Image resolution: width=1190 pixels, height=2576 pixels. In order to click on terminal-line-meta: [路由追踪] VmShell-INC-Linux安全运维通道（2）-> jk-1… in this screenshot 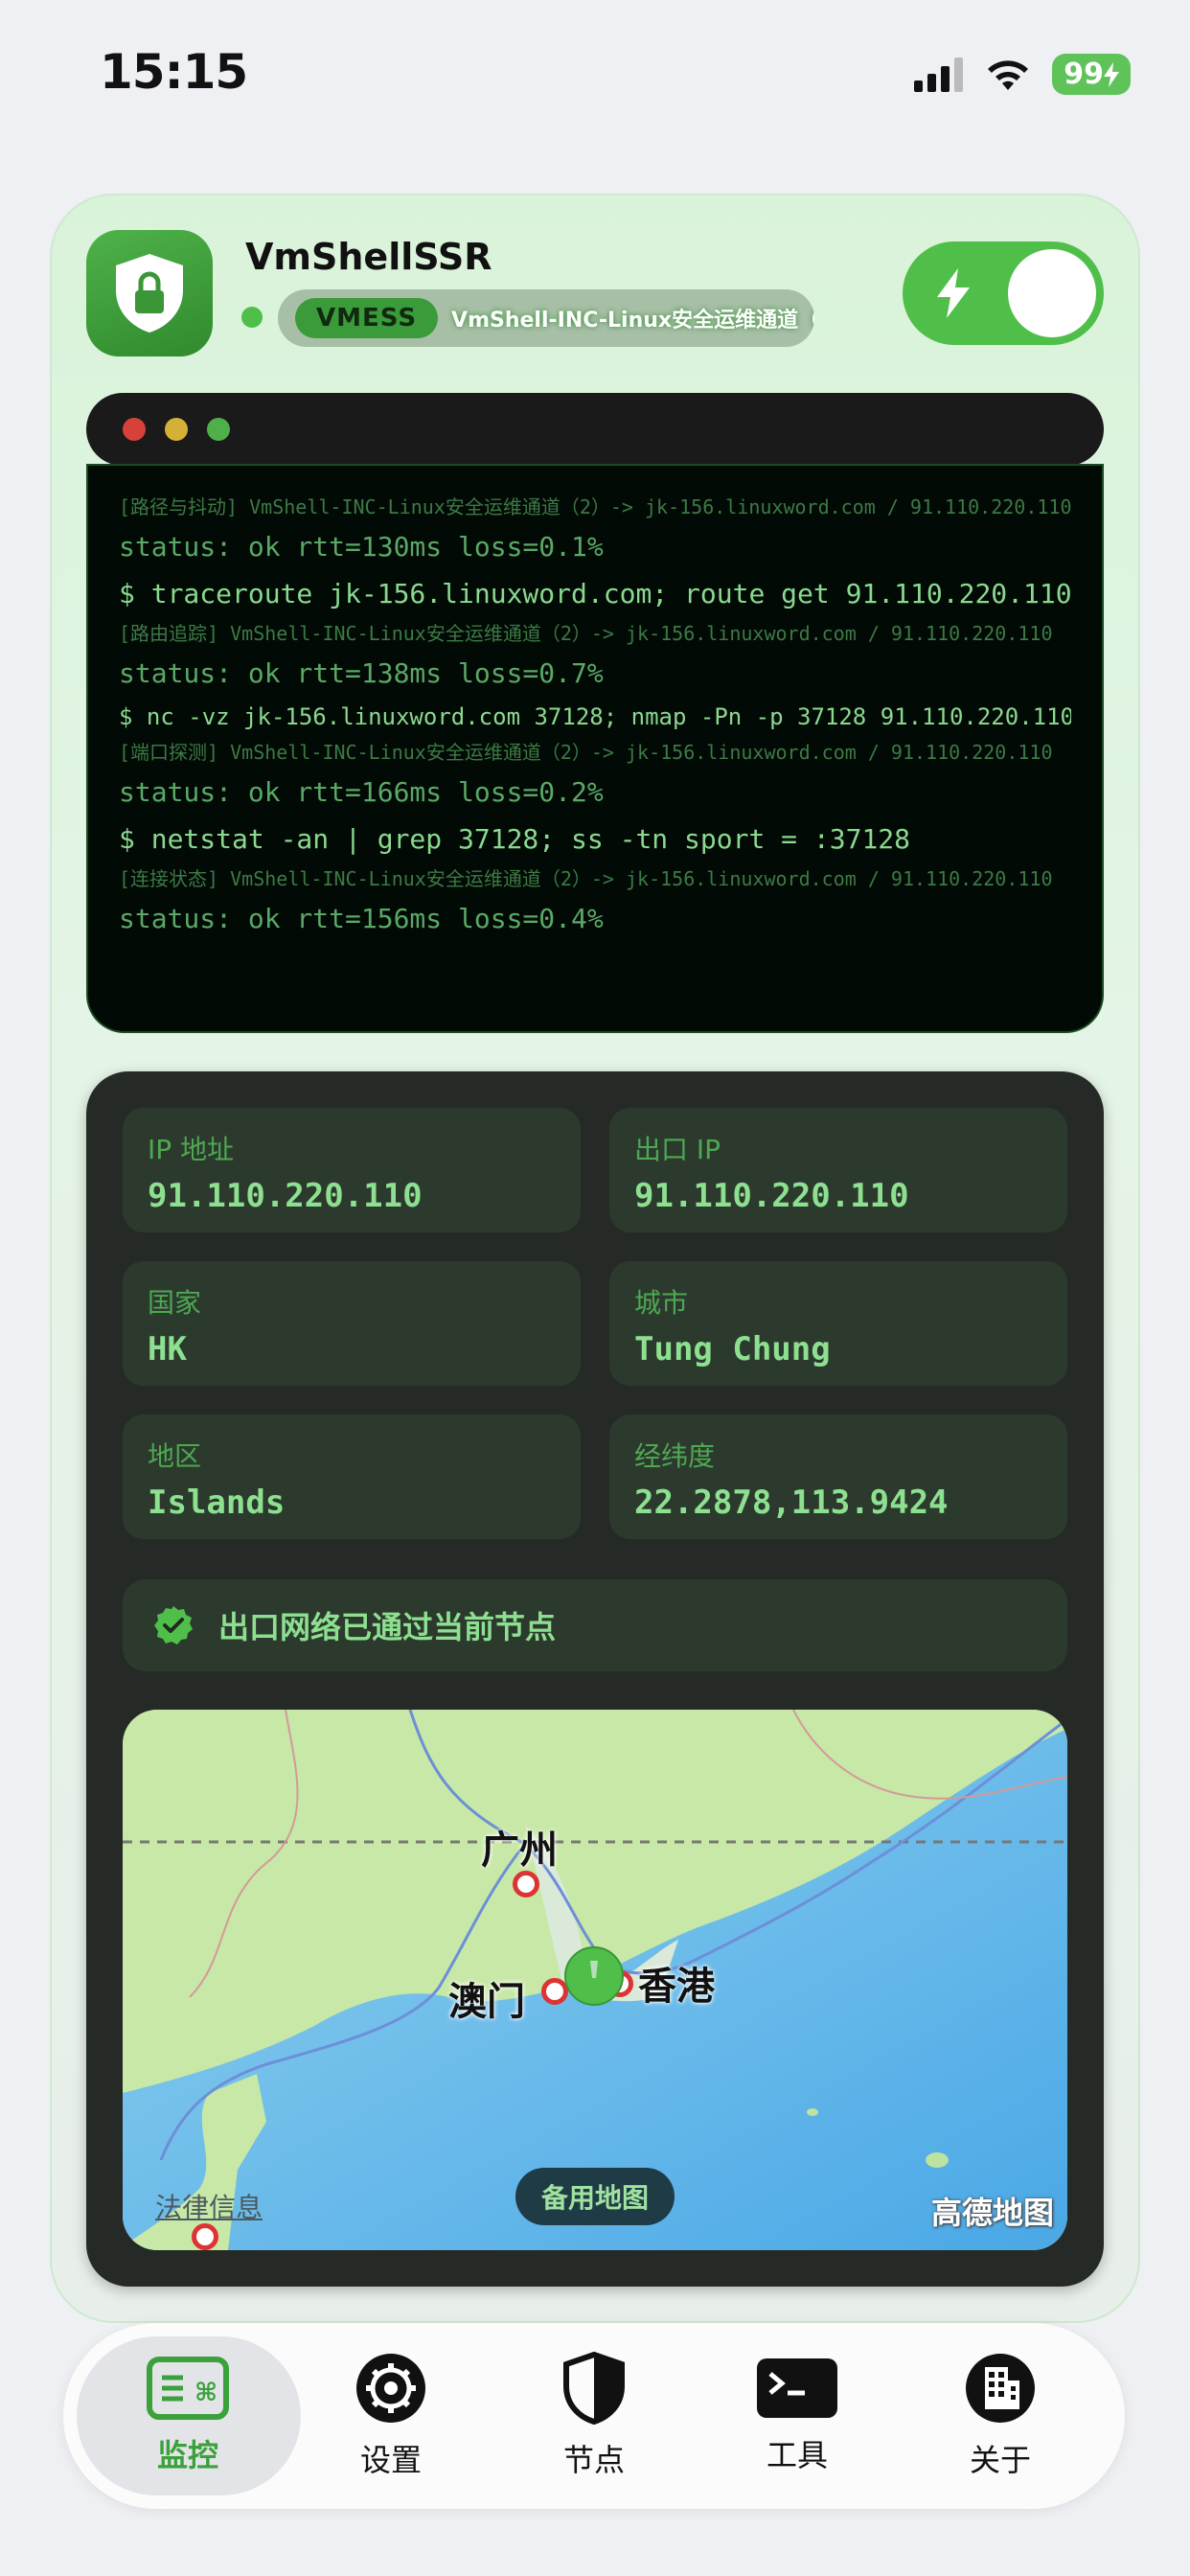, I will do `click(586, 633)`.